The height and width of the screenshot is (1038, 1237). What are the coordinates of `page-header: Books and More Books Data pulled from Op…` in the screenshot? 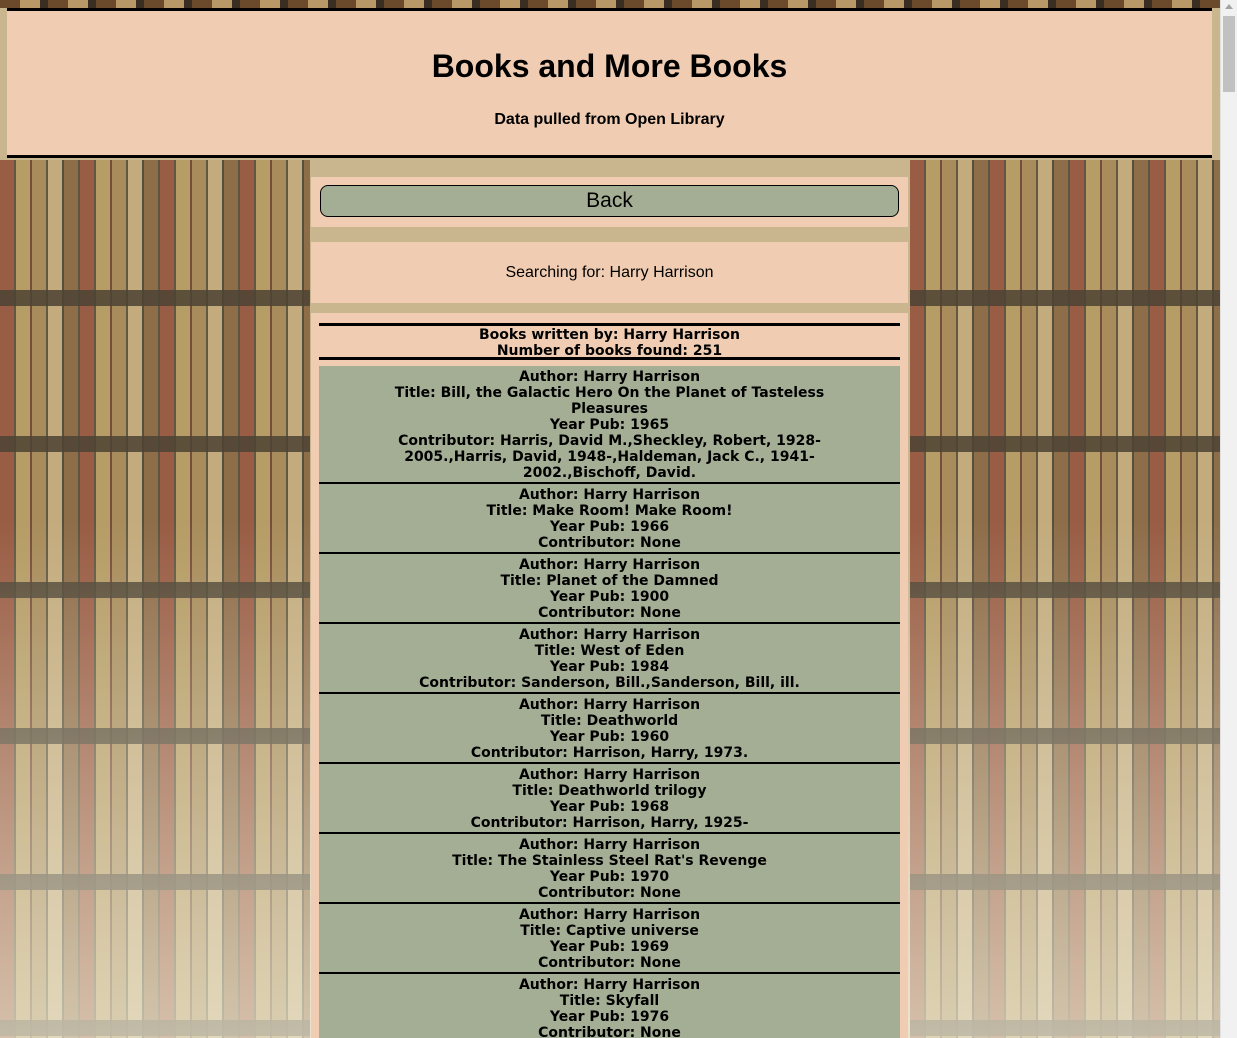 It's located at (609, 83).